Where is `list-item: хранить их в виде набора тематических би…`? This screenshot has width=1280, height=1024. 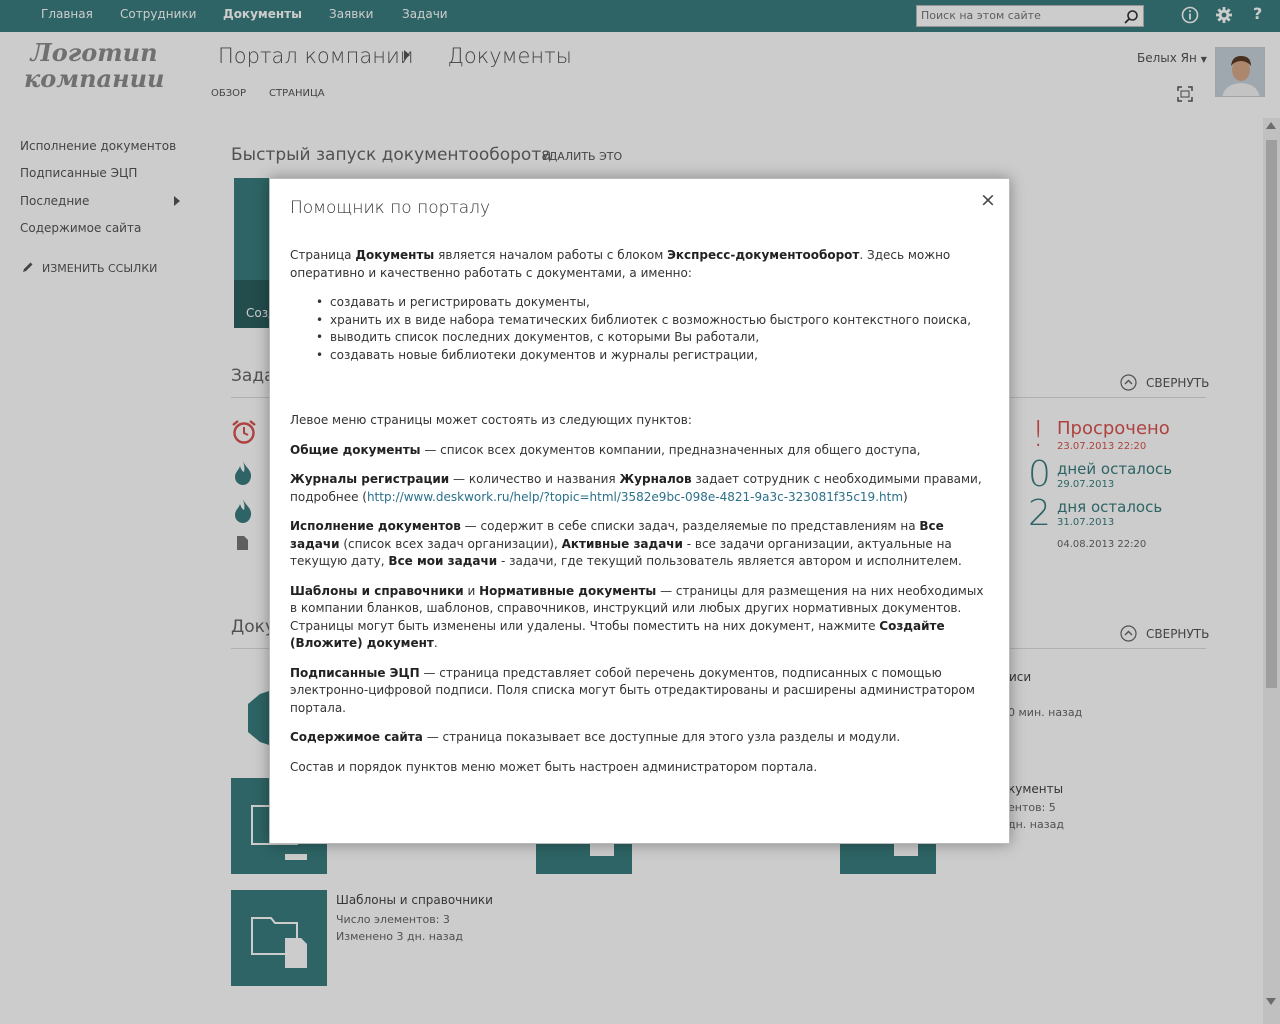 list-item: хранить их в виде набора тематических би… is located at coordinates (653, 321).